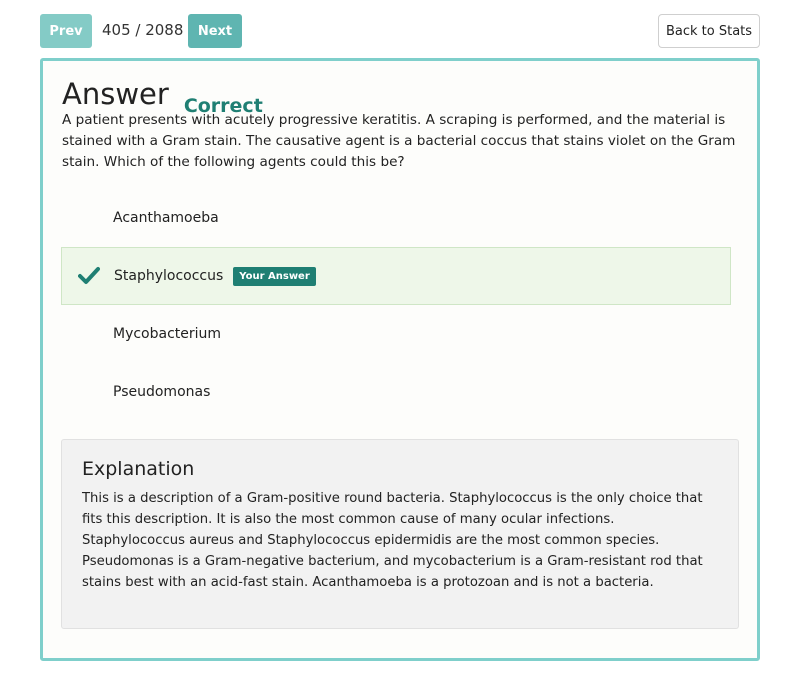  What do you see at coordinates (89, 276) in the screenshot?
I see `check-icon` at bounding box center [89, 276].